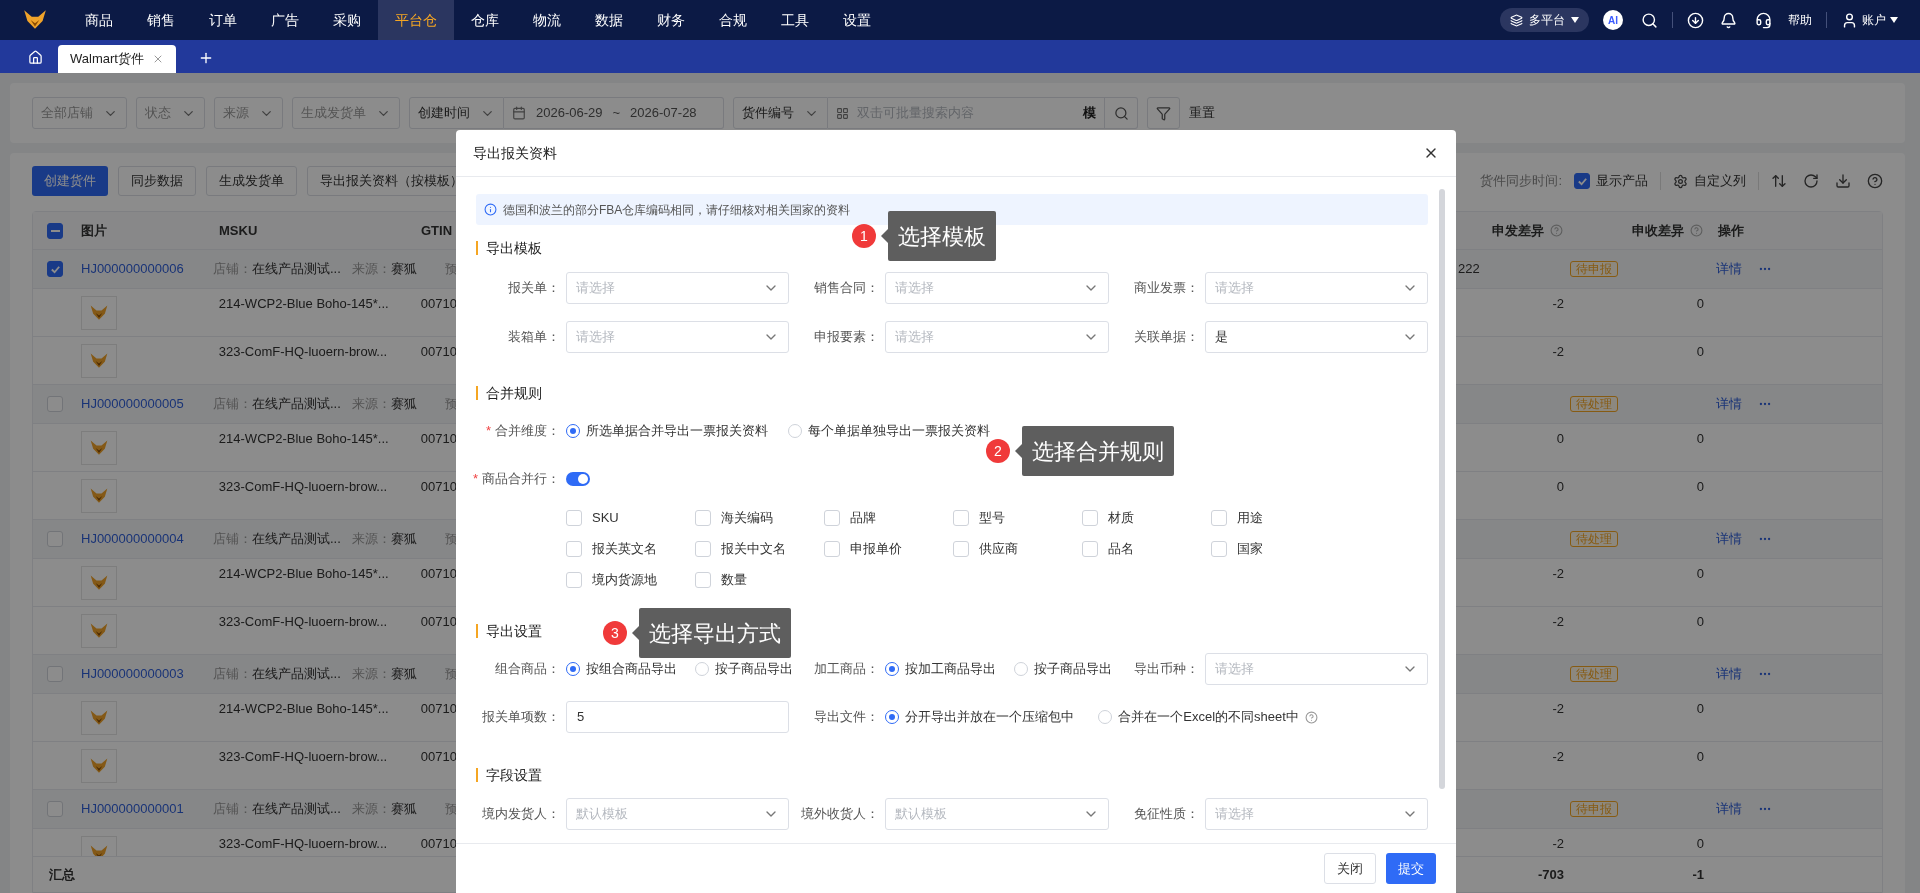 This screenshot has width=1920, height=893. Describe the element at coordinates (1680, 181) in the screenshot. I see `settings-icon` at that location.